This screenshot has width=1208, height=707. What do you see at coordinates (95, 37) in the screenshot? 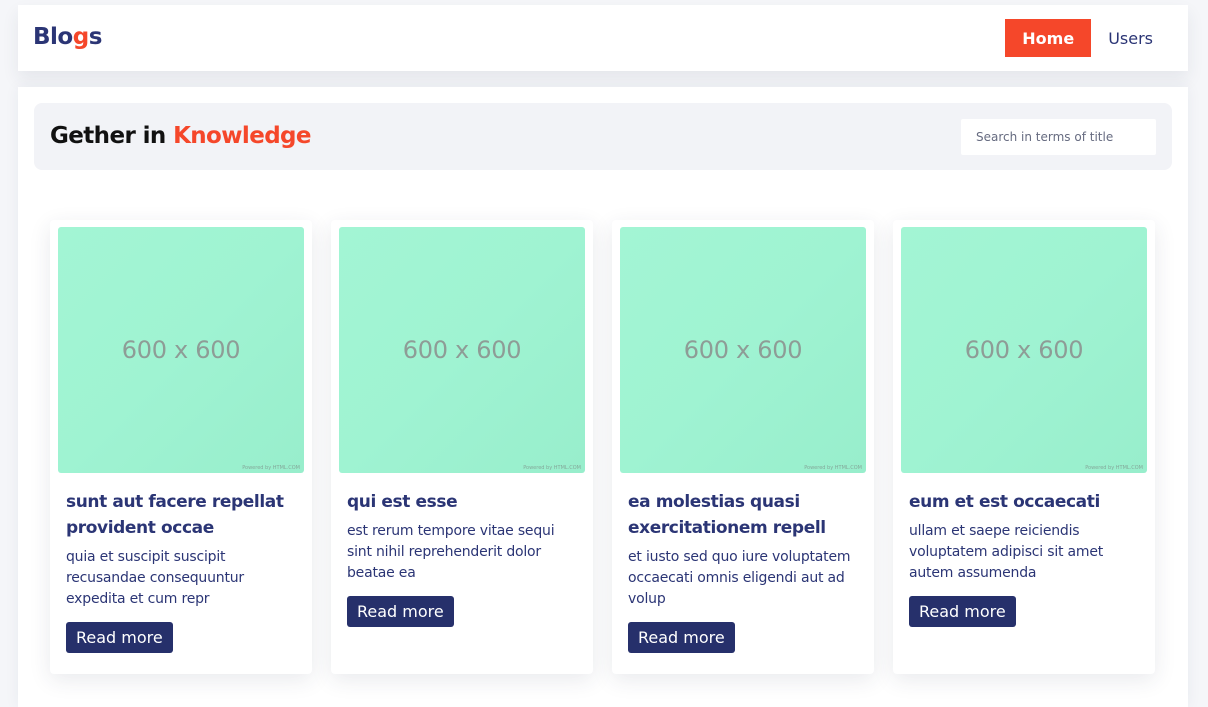
I see `logo-suffix: s` at bounding box center [95, 37].